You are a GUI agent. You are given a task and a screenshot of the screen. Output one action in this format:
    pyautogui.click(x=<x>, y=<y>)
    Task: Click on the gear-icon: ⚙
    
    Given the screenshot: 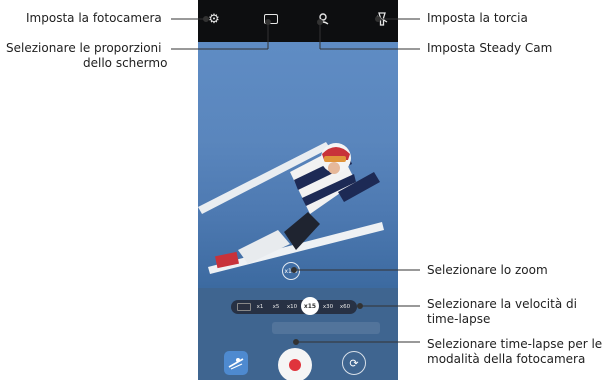 What is the action you would take?
    pyautogui.click(x=214, y=19)
    